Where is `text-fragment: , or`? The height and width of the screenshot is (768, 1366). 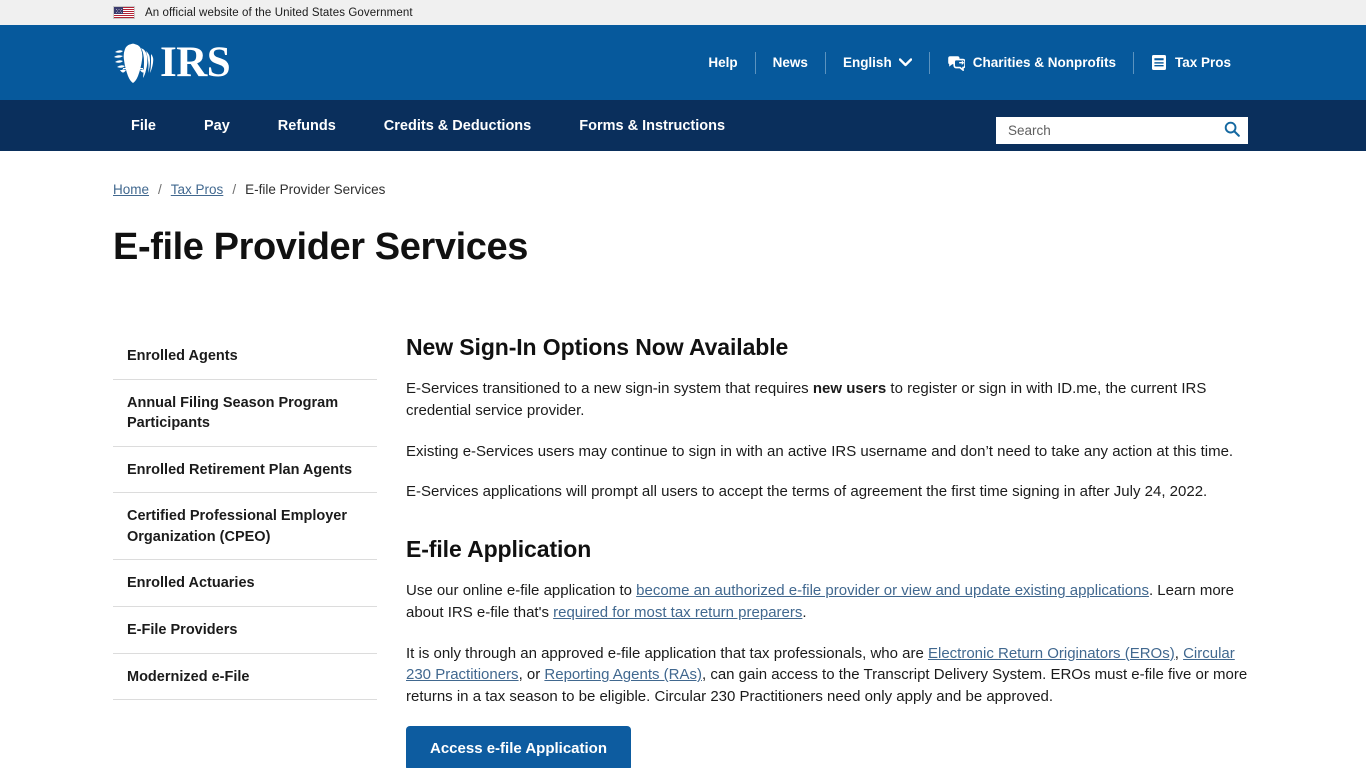 text-fragment: , or is located at coordinates (531, 675).